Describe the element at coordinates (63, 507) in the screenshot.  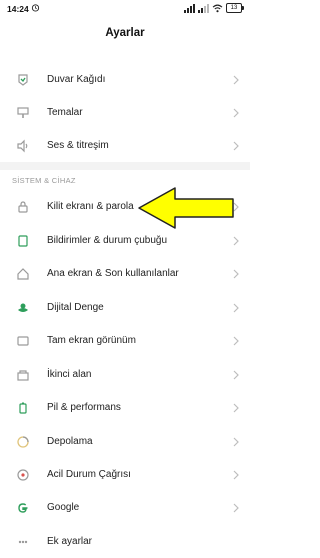
I see `settings-item-label: Google` at that location.